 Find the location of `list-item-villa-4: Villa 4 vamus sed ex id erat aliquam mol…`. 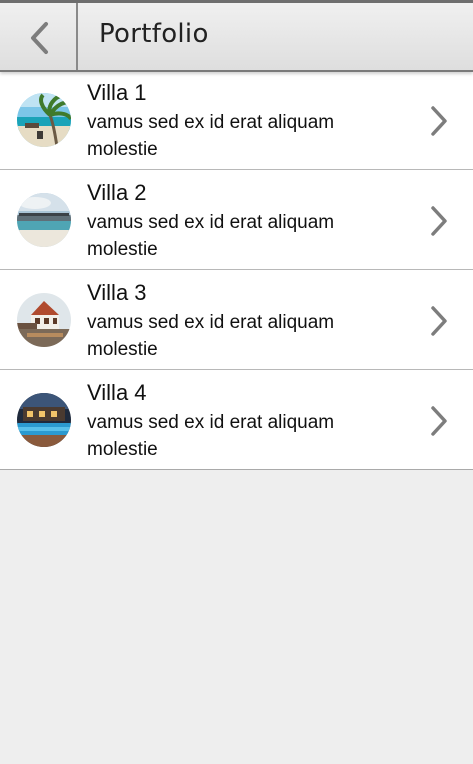

list-item-villa-4: Villa 4 vamus sed ex id erat aliquam mol… is located at coordinates (236, 420).